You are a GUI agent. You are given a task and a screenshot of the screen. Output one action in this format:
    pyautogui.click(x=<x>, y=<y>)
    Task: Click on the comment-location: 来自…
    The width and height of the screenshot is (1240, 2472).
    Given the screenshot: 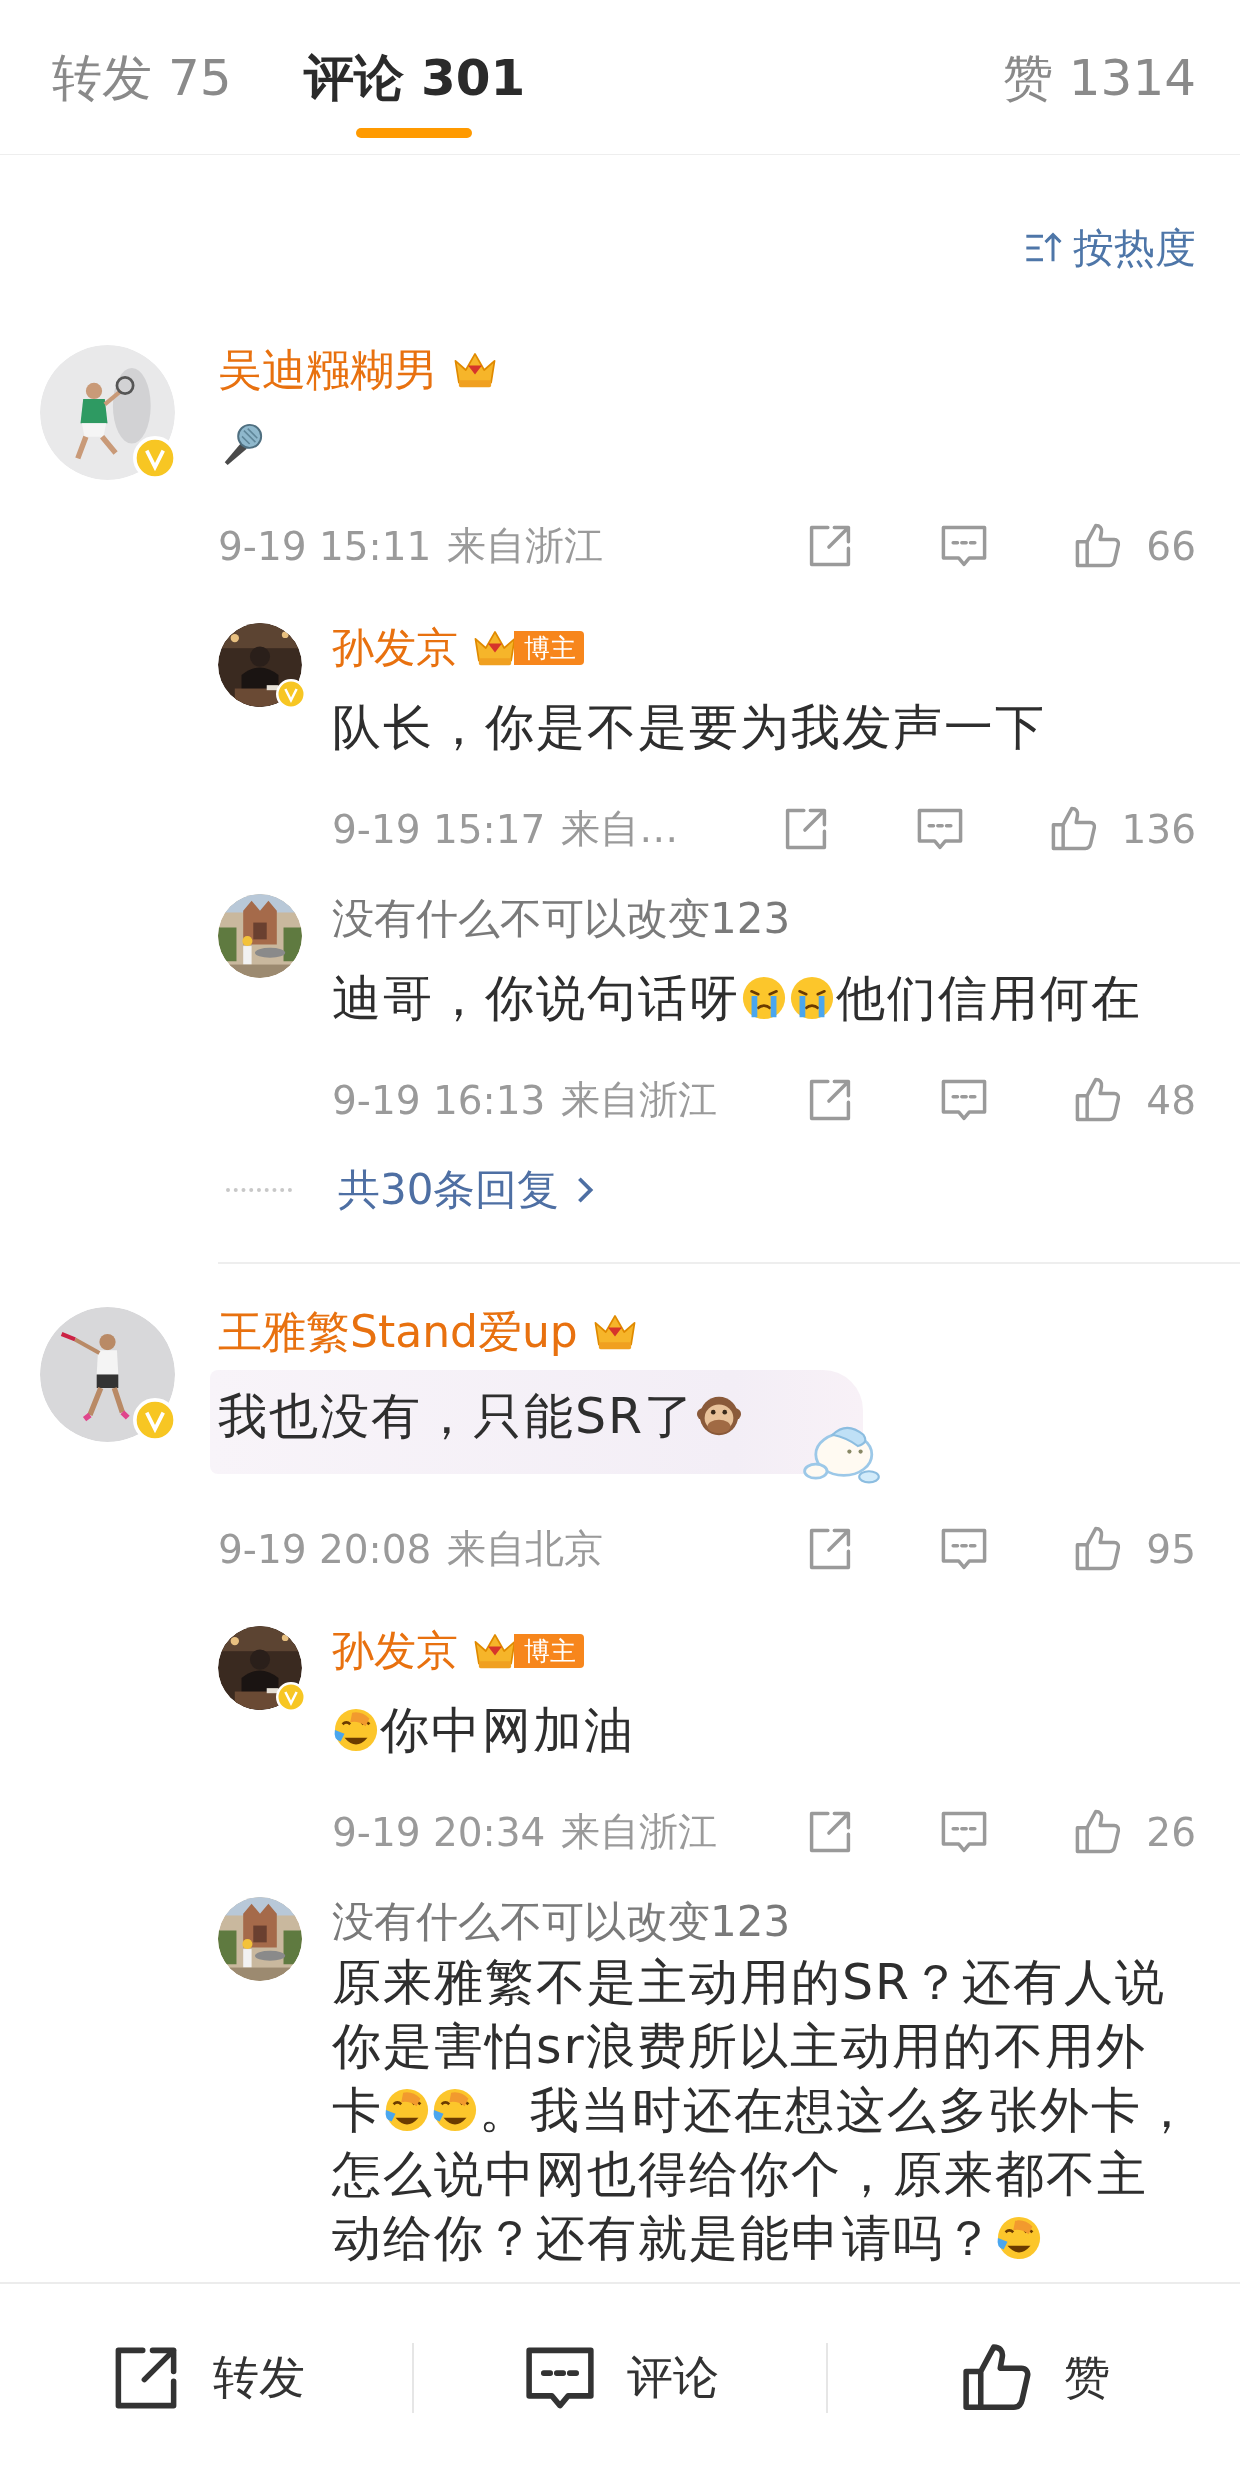 What is the action you would take?
    pyautogui.click(x=620, y=829)
    